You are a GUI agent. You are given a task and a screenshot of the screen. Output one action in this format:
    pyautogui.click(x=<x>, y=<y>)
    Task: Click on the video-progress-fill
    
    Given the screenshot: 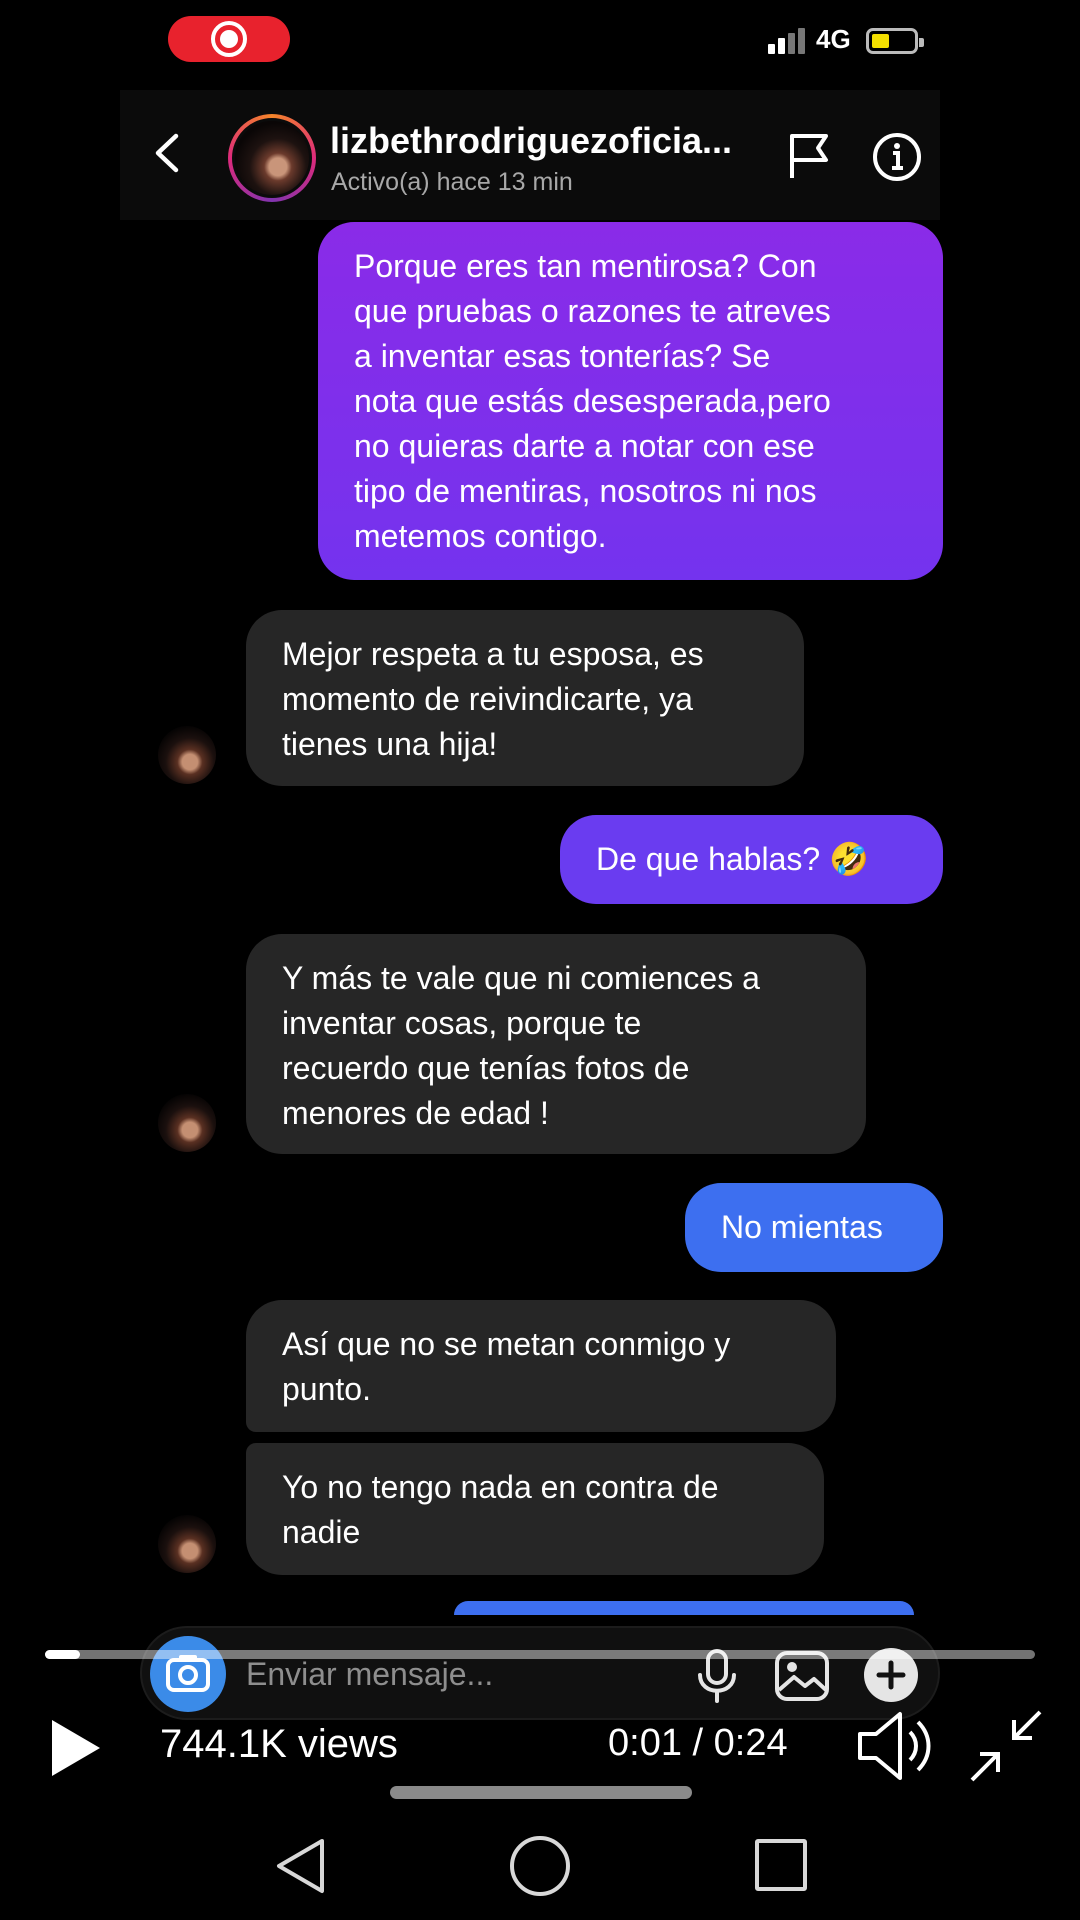 What is the action you would take?
    pyautogui.click(x=62, y=1654)
    